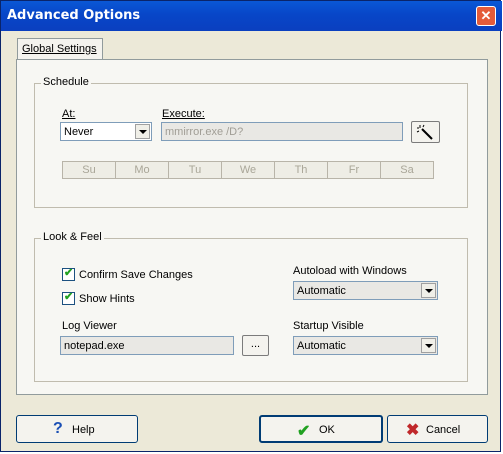 The image size is (503, 454). I want to click on at-label: At:, so click(69, 114).